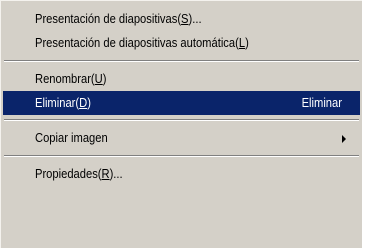 The image size is (367, 248). I want to click on menu-item-copy-image: Copiar imagen, so click(181, 138).